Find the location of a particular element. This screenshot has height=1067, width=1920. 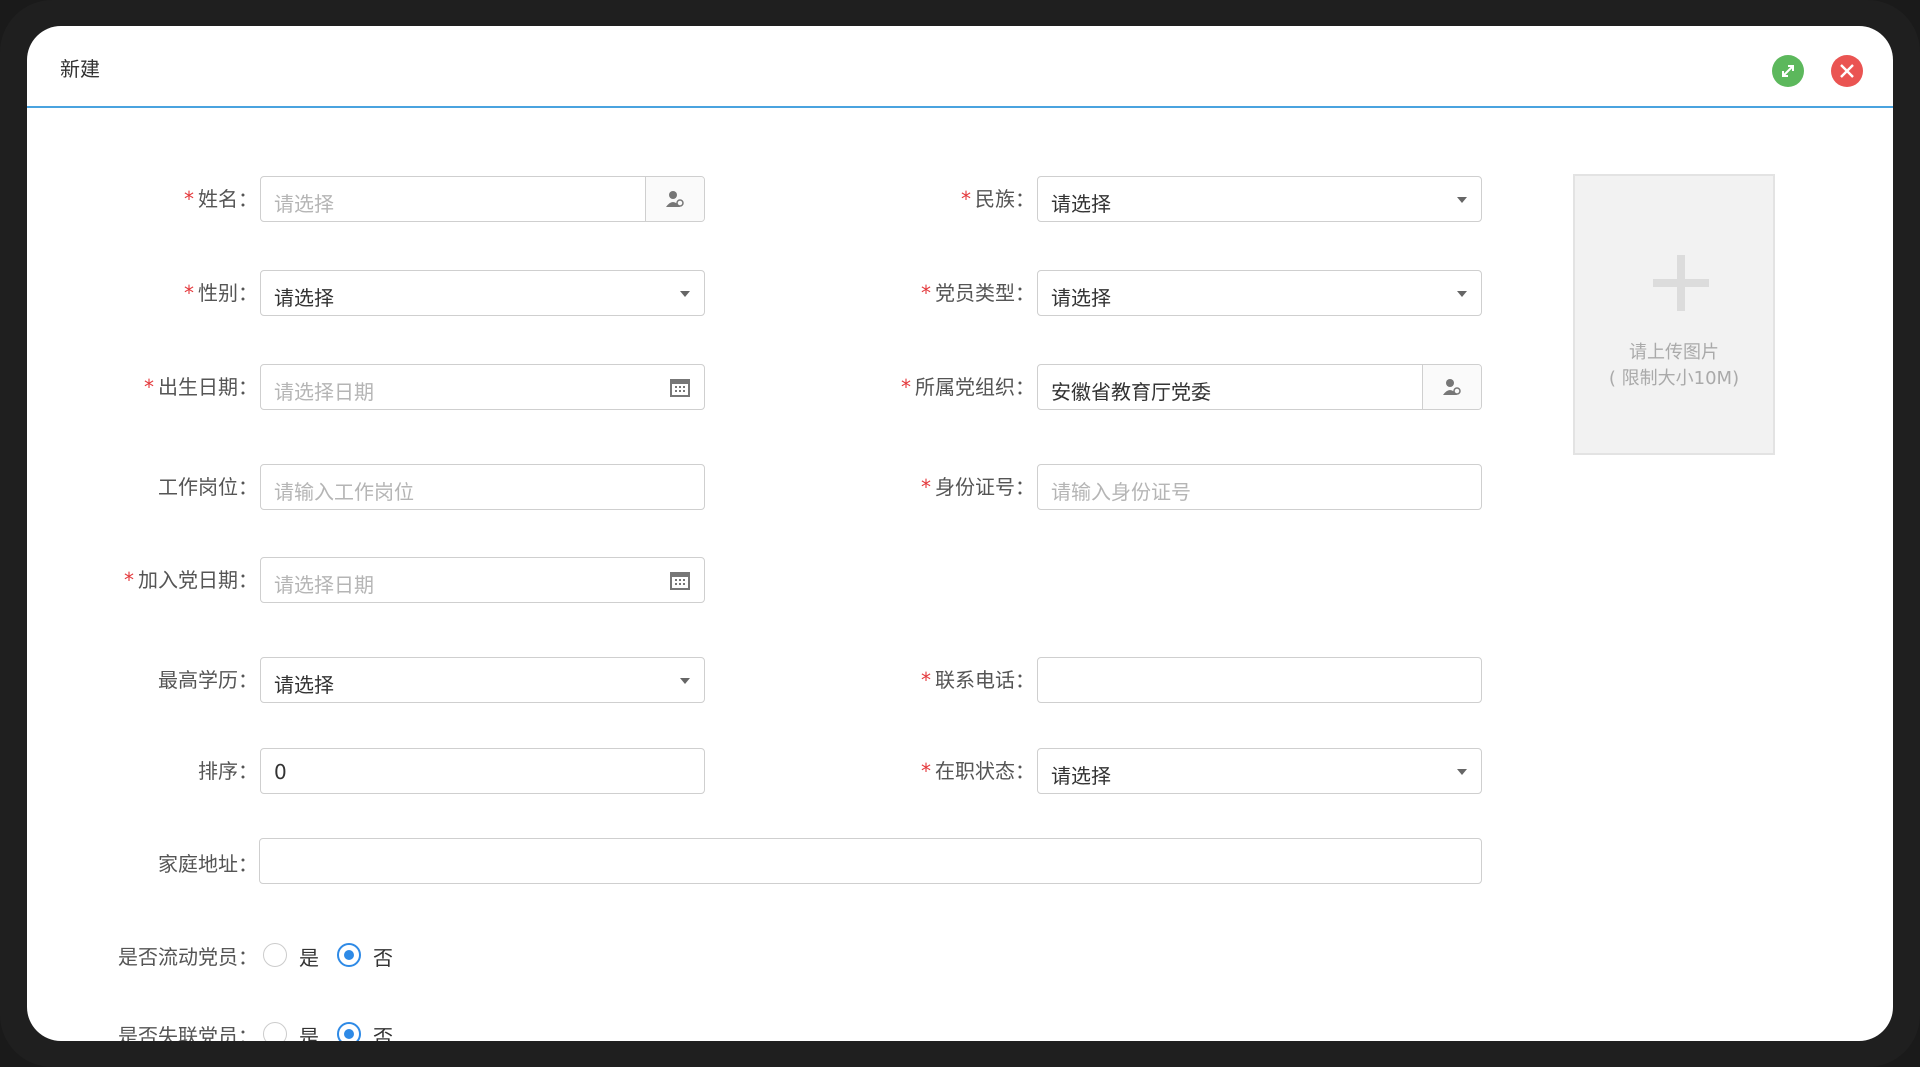

name-label: * 姓名： is located at coordinates (221, 199).